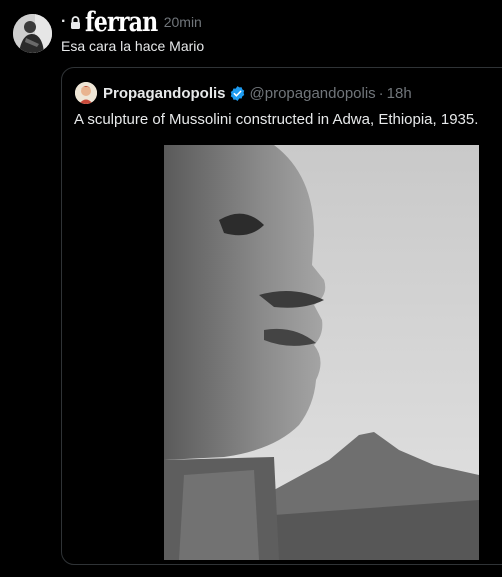  What do you see at coordinates (164, 93) in the screenshot?
I see `quoted-author-name: Propagandopolis` at bounding box center [164, 93].